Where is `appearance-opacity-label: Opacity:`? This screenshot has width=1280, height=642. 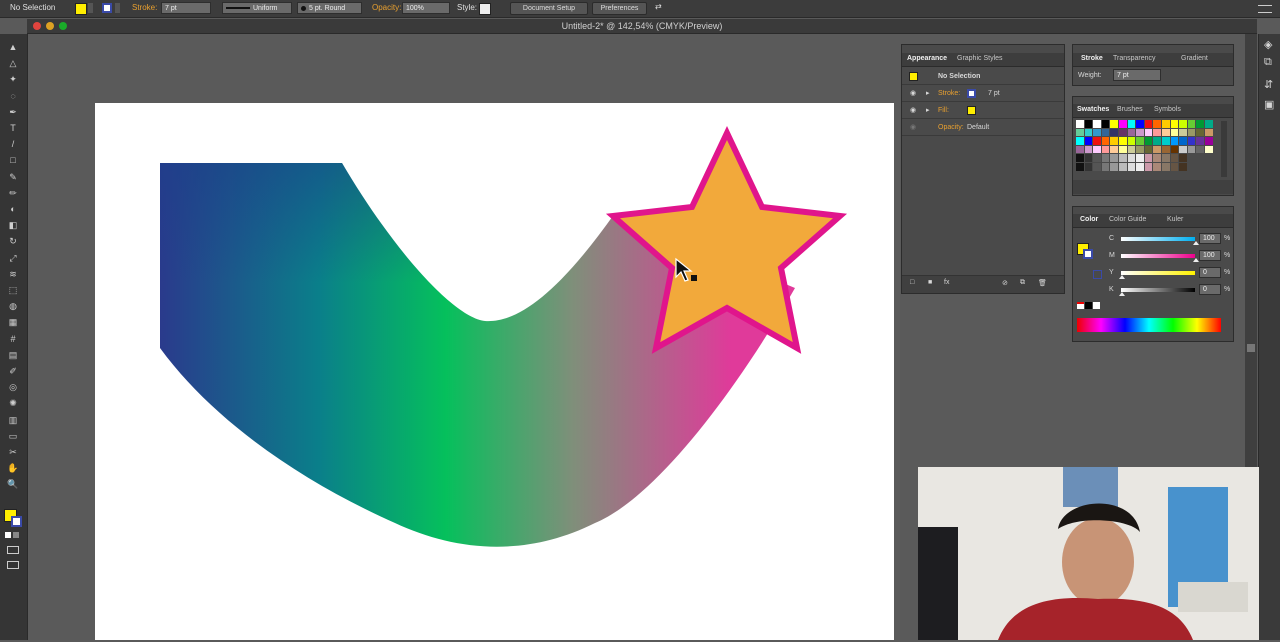
appearance-opacity-label: Opacity: is located at coordinates (951, 127).